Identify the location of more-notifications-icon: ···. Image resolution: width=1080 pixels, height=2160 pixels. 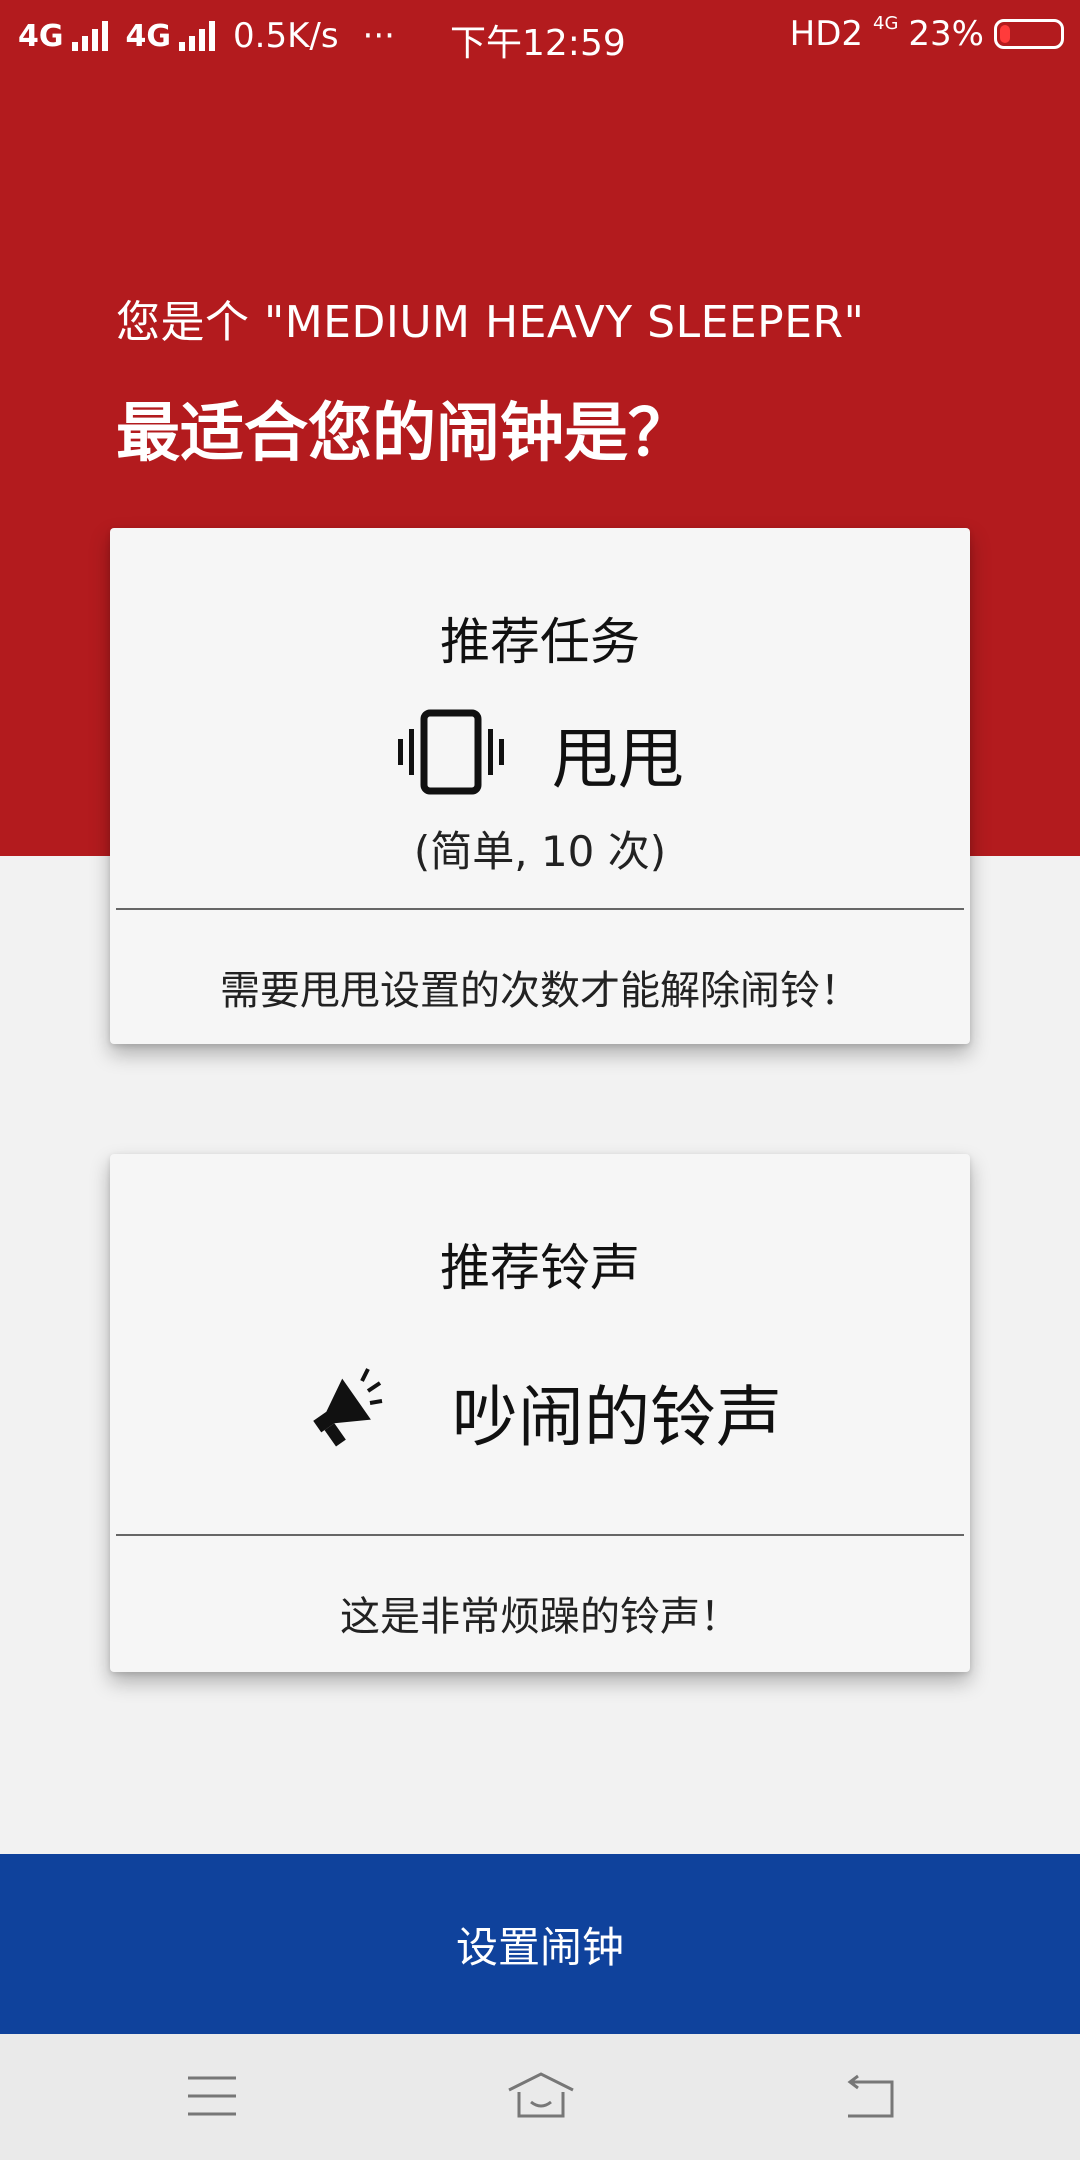
(378, 36).